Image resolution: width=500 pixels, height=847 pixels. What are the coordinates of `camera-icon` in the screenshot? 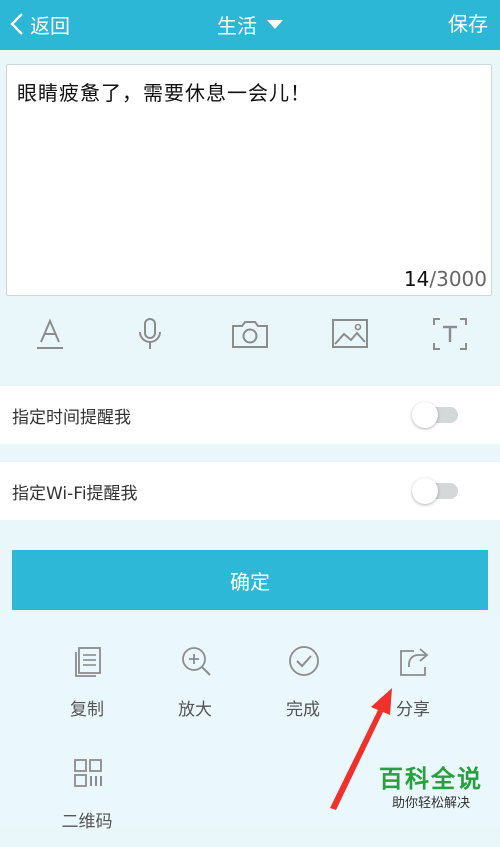 It's located at (250, 334).